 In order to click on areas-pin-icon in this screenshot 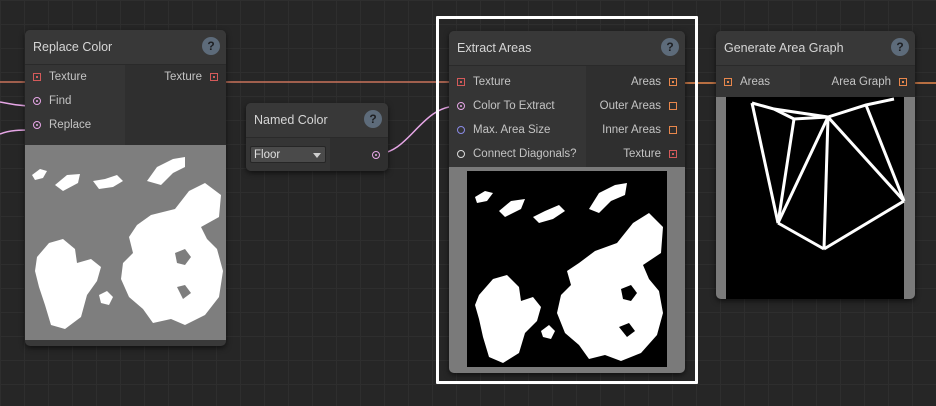, I will do `click(728, 82)`.